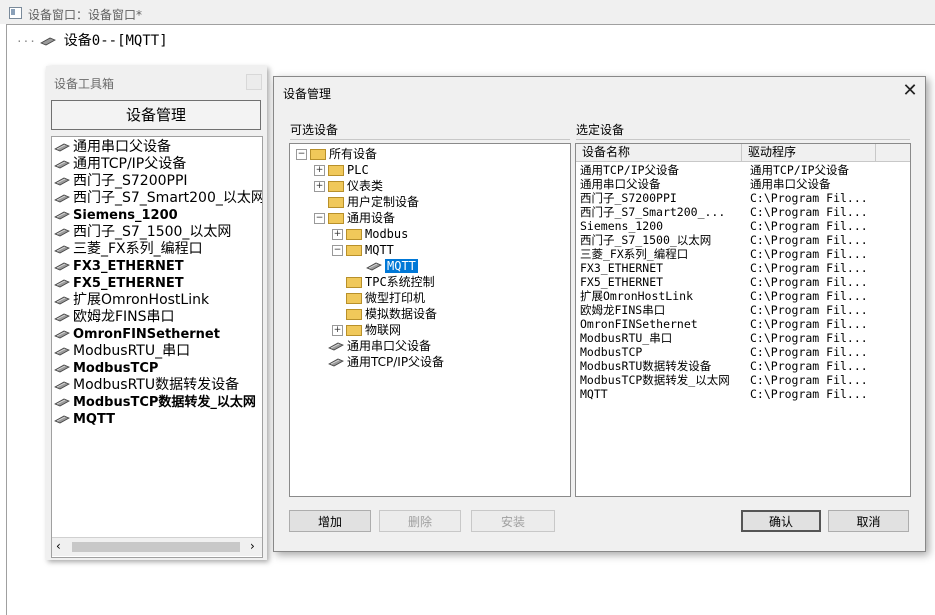 This screenshot has width=935, height=615. What do you see at coordinates (868, 521) in the screenshot?
I see `cancel-button: 取消` at bounding box center [868, 521].